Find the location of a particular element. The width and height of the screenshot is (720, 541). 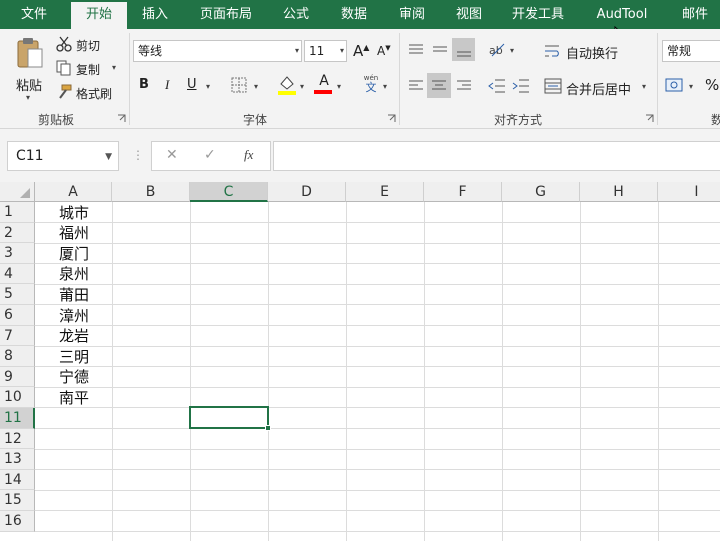

formula-input is located at coordinates (496, 156).